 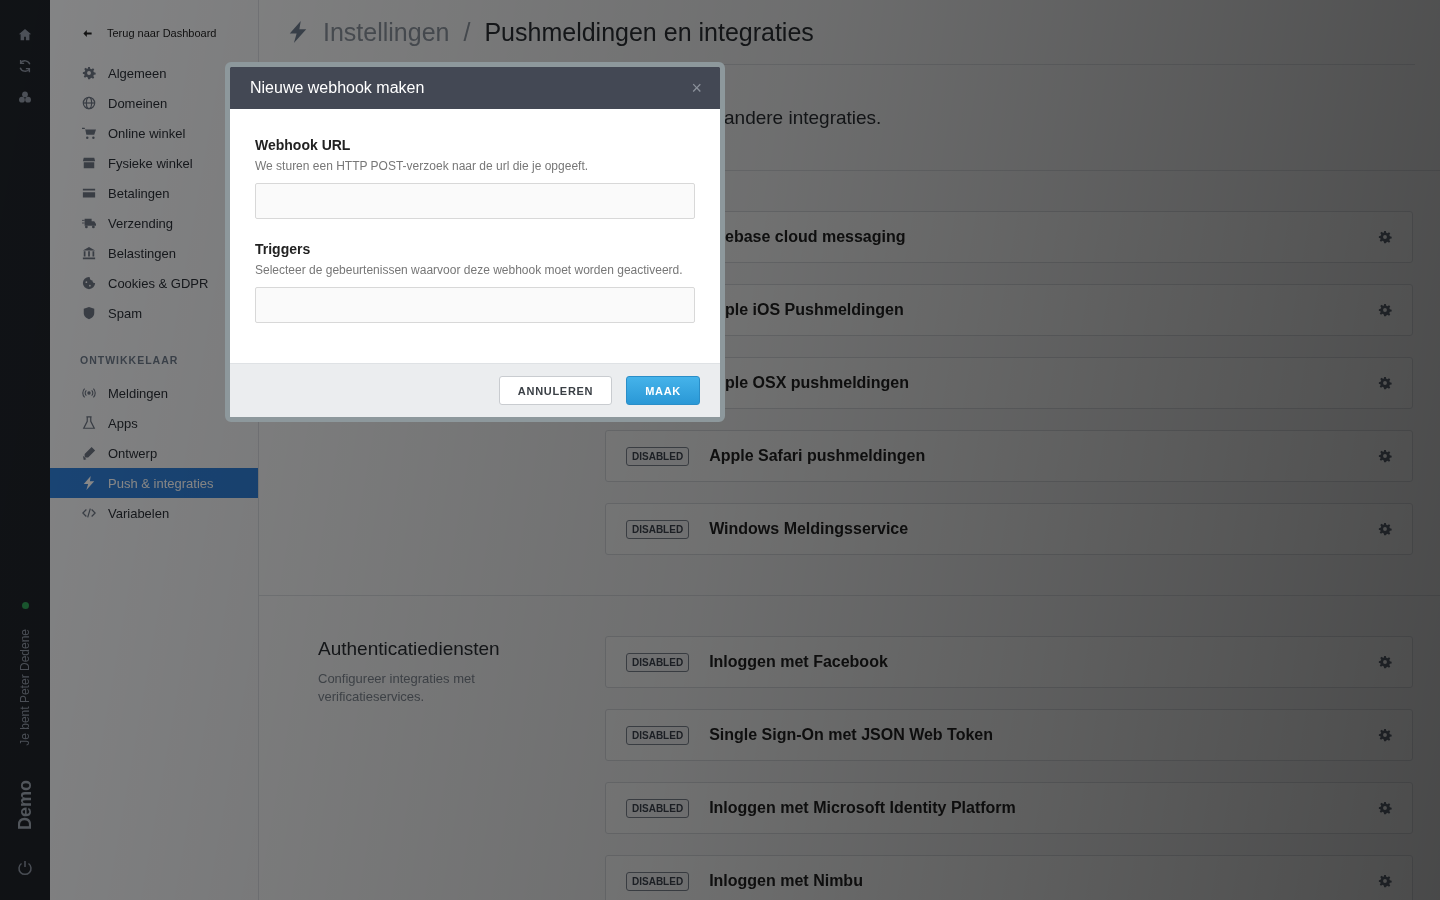 I want to click on shield-icon, so click(x=89, y=313).